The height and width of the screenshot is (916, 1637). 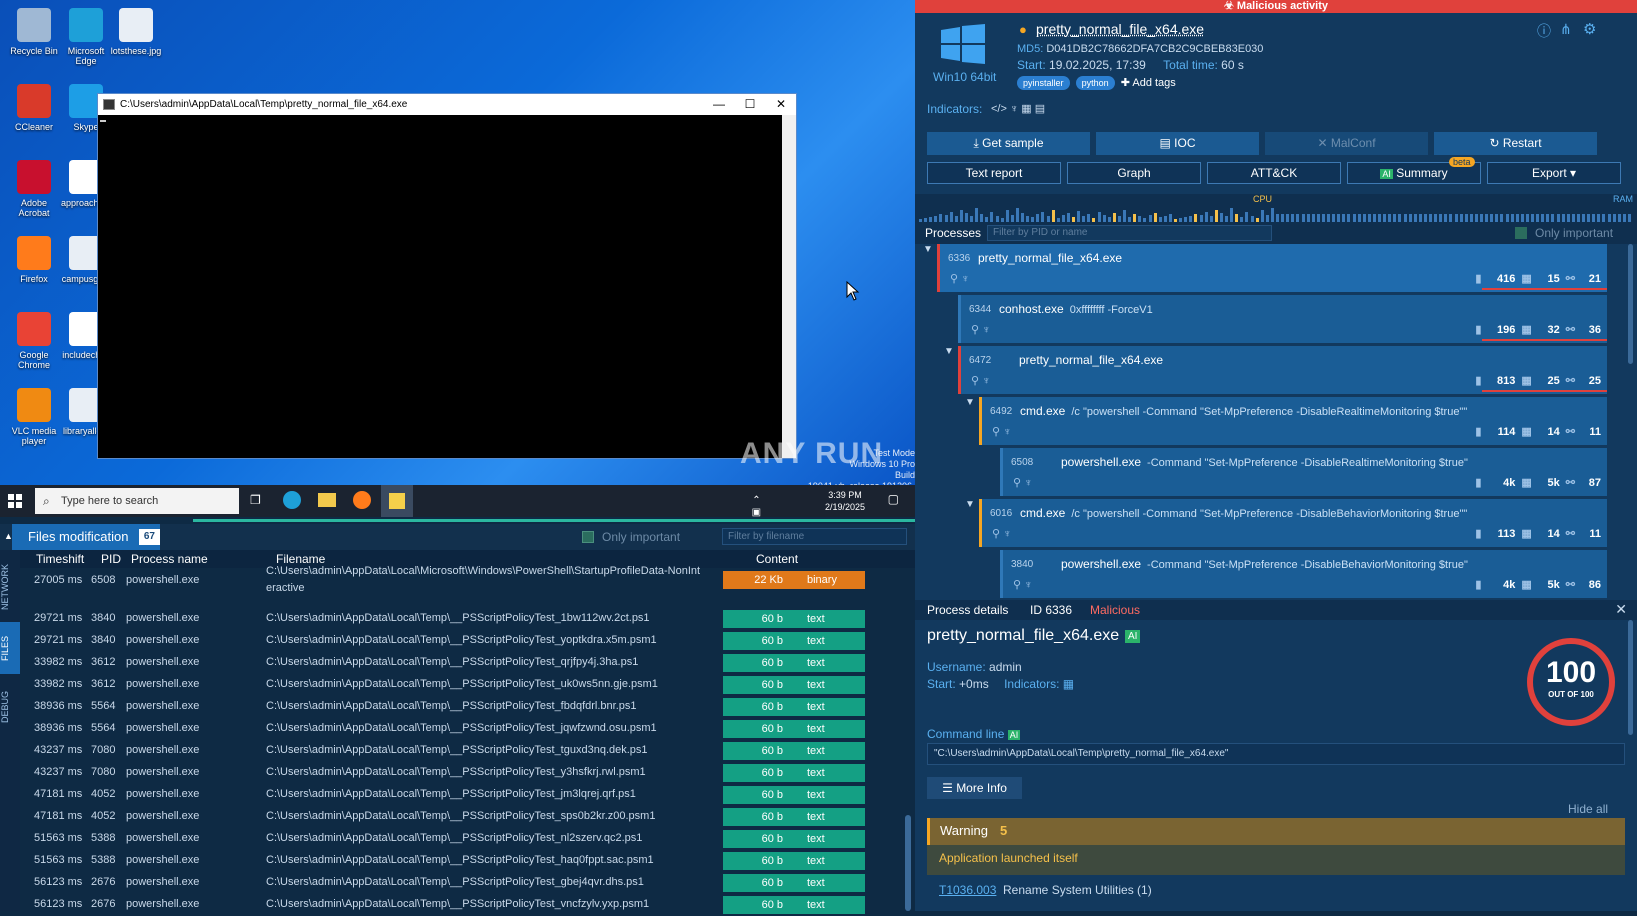 What do you see at coordinates (86, 37) in the screenshot?
I see `desktop-icon: Microsoft Edge` at bounding box center [86, 37].